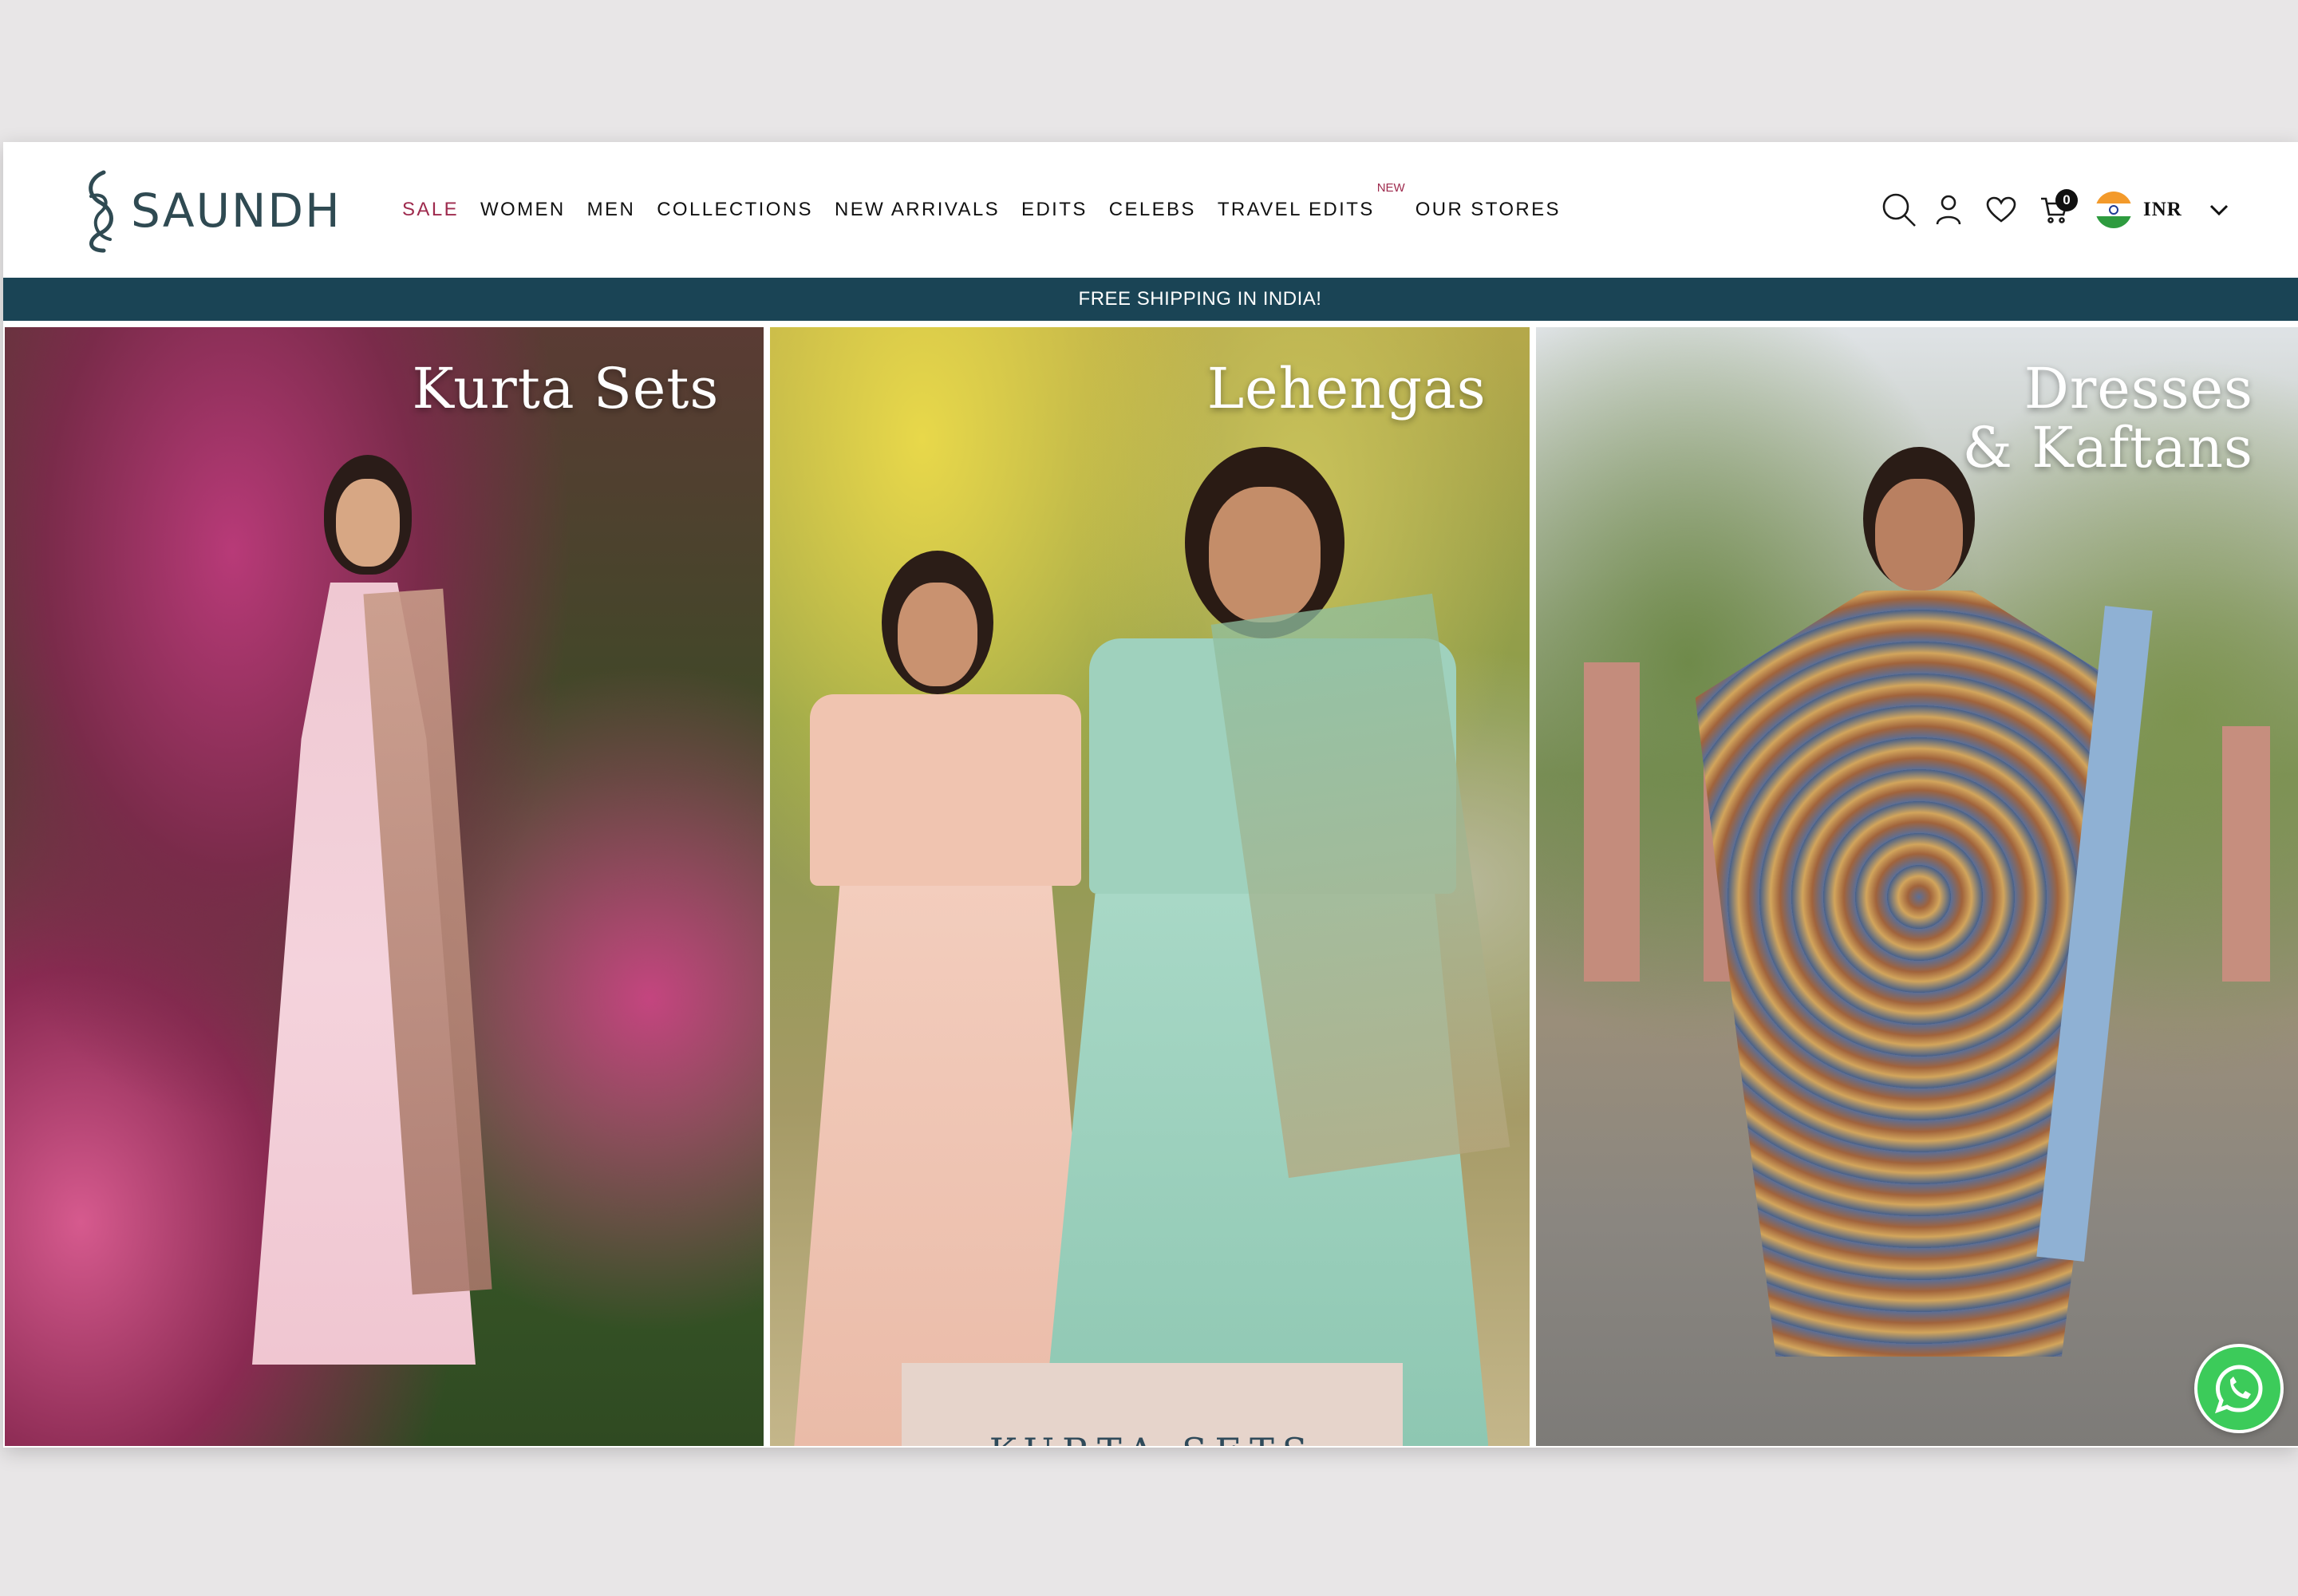 The width and height of the screenshot is (2298, 1596). Describe the element at coordinates (1152, 1438) in the screenshot. I see `category-card-label: KURTA SETS` at that location.